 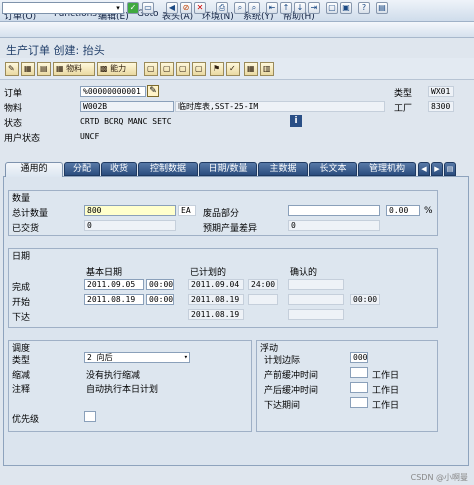 I want to click on new-session-icon: ▢, so click(x=332, y=8).